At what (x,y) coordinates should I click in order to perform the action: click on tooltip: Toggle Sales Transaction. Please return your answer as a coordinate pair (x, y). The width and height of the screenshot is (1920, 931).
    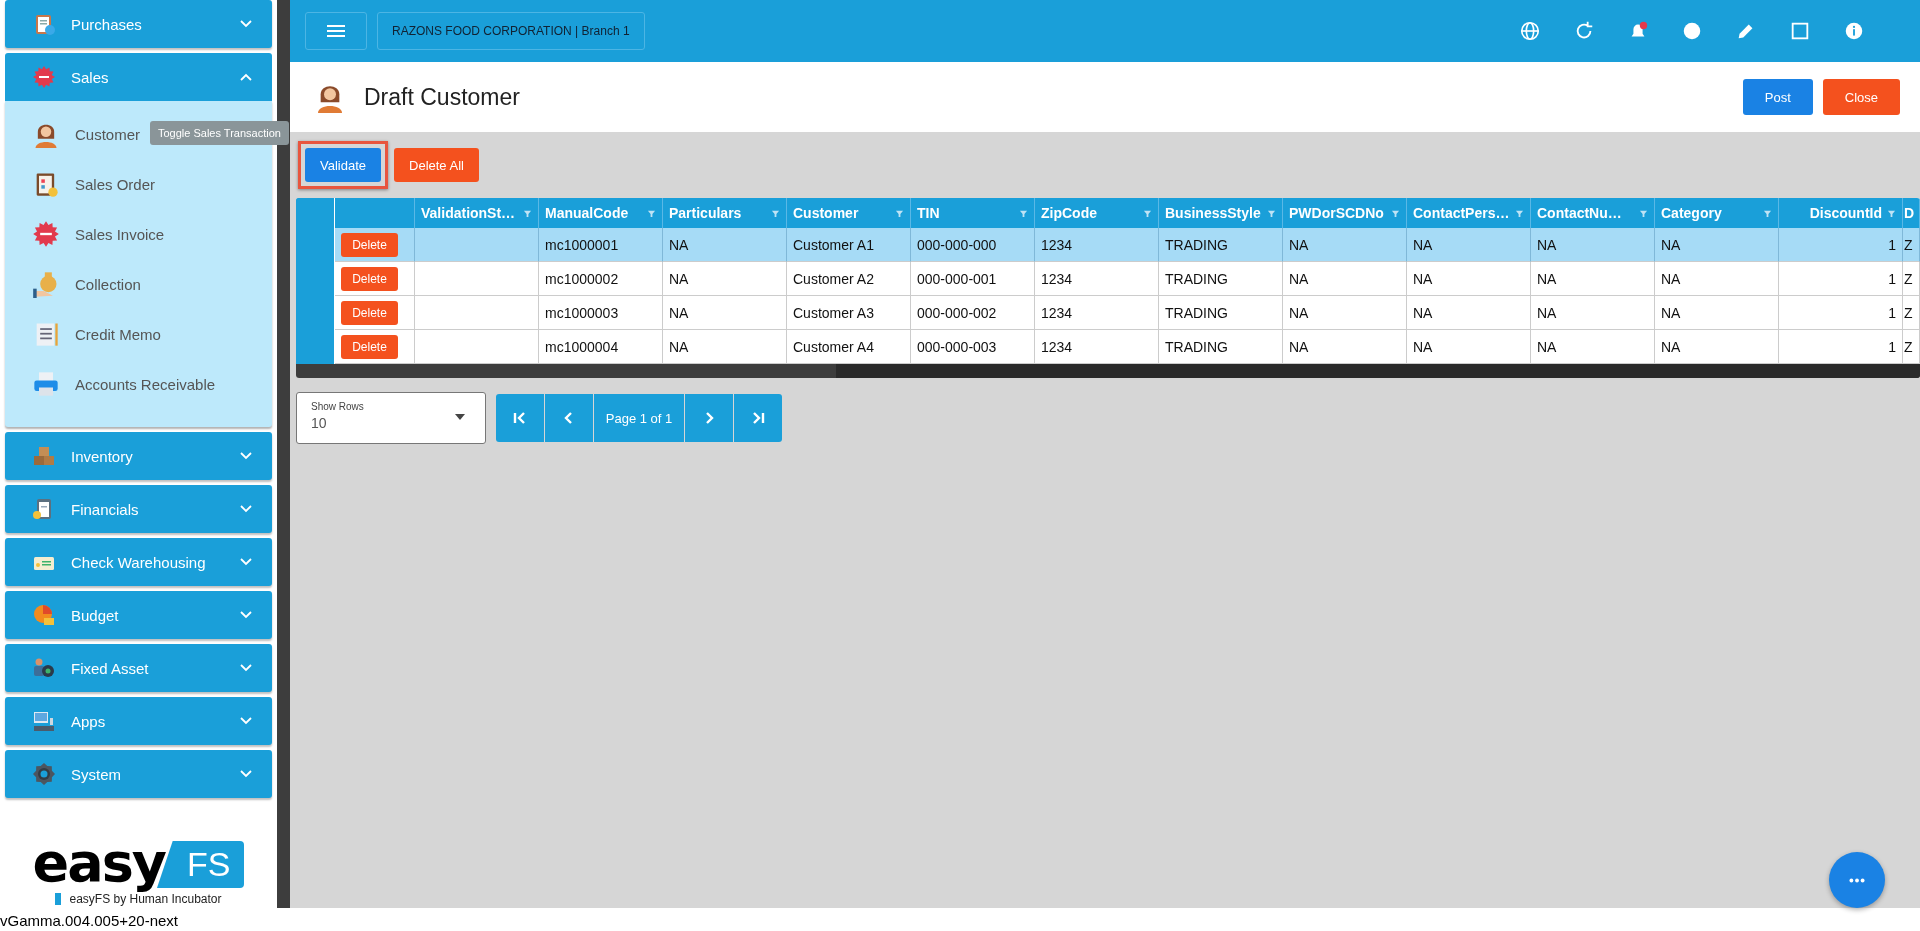
    Looking at the image, I should click on (219, 133).